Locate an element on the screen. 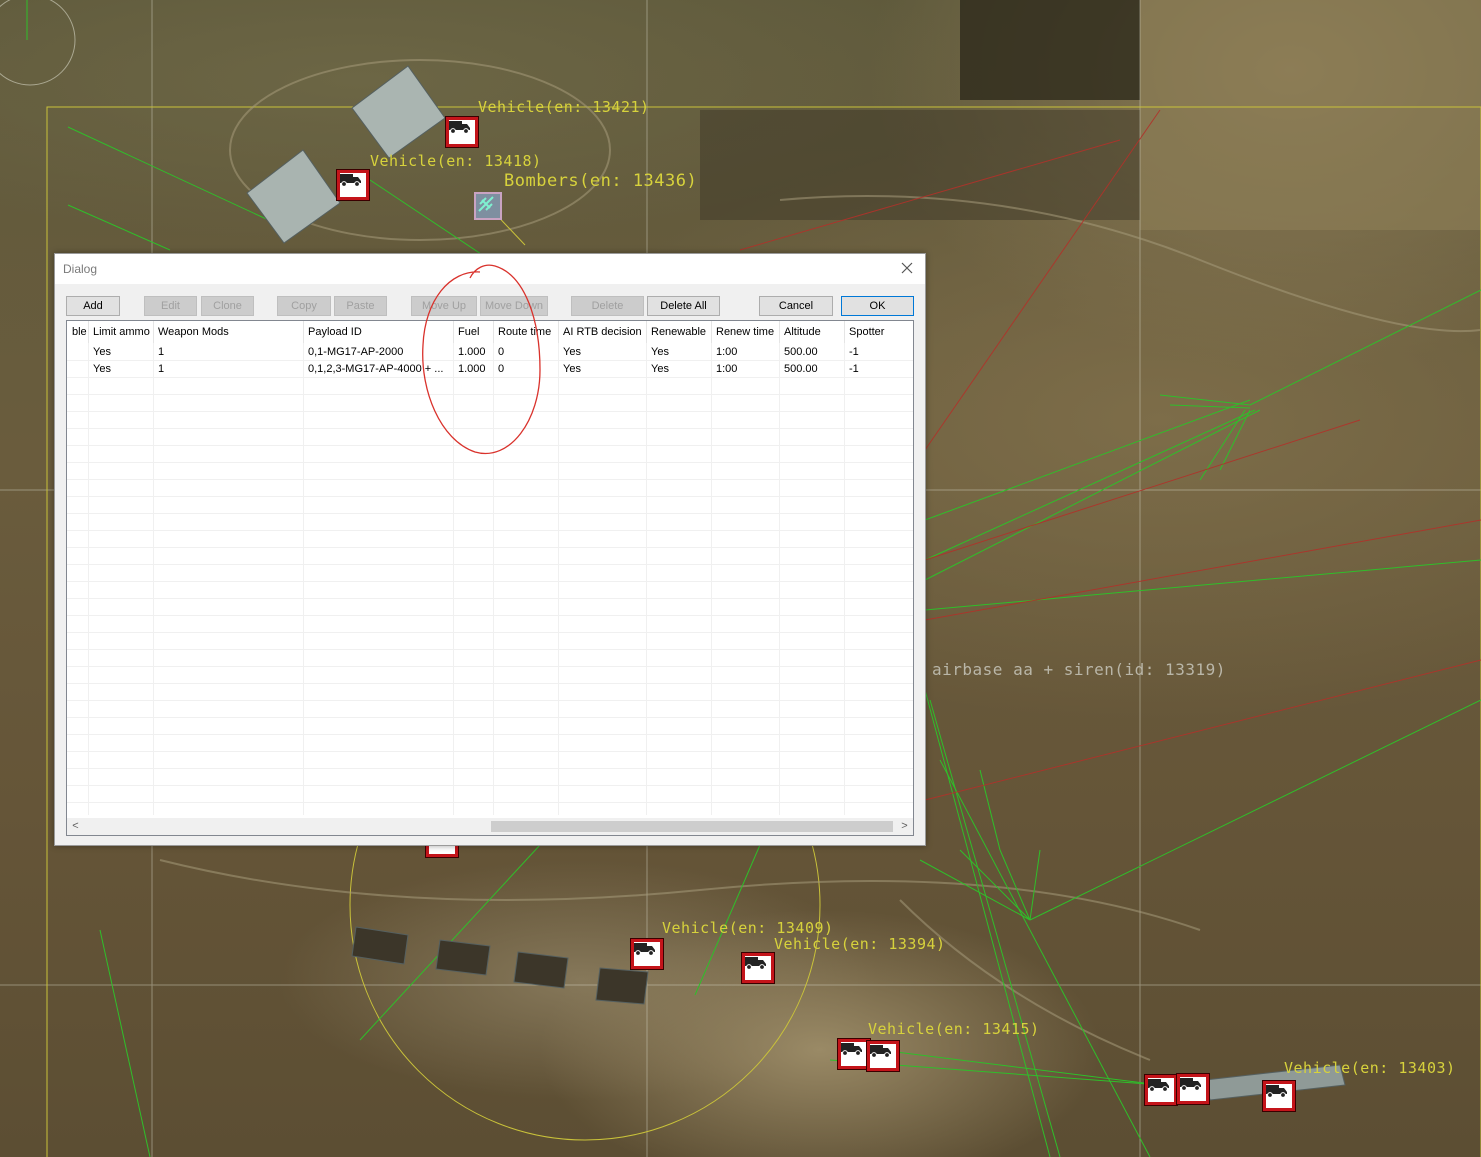 Image resolution: width=1481 pixels, height=1157 pixels. map-label-vehicle-13418: Vehicle(en: 13418) is located at coordinates (456, 161).